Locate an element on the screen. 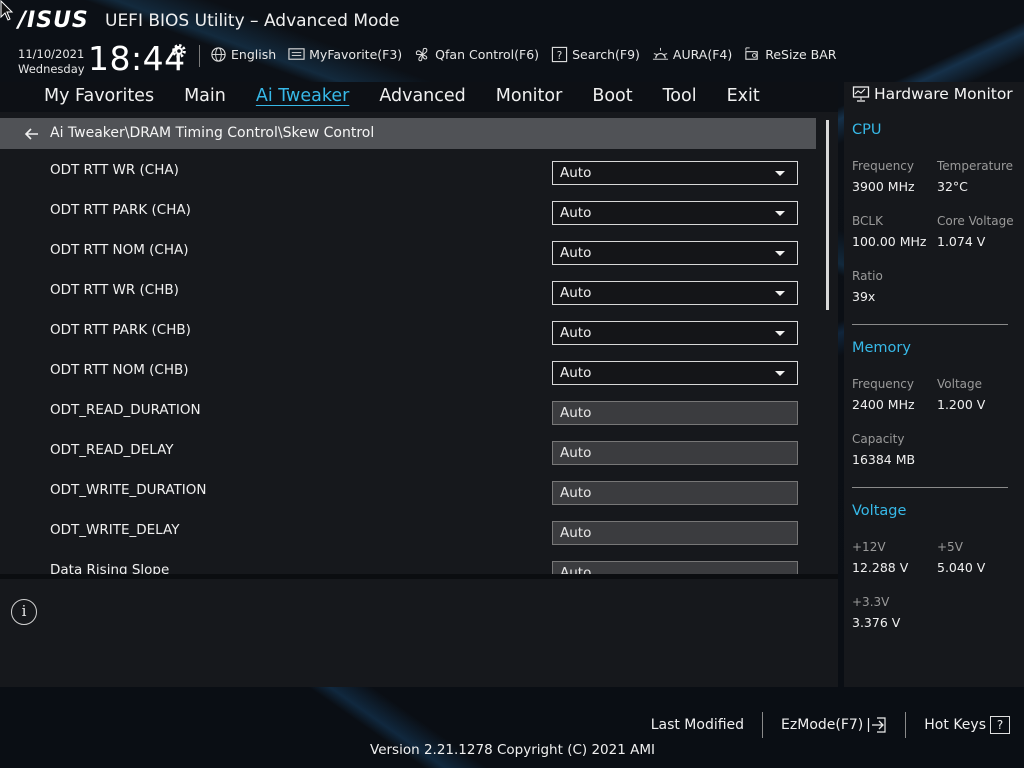 This screenshot has height=768, width=1024. capacity-label: Capacity is located at coordinates (878, 439).